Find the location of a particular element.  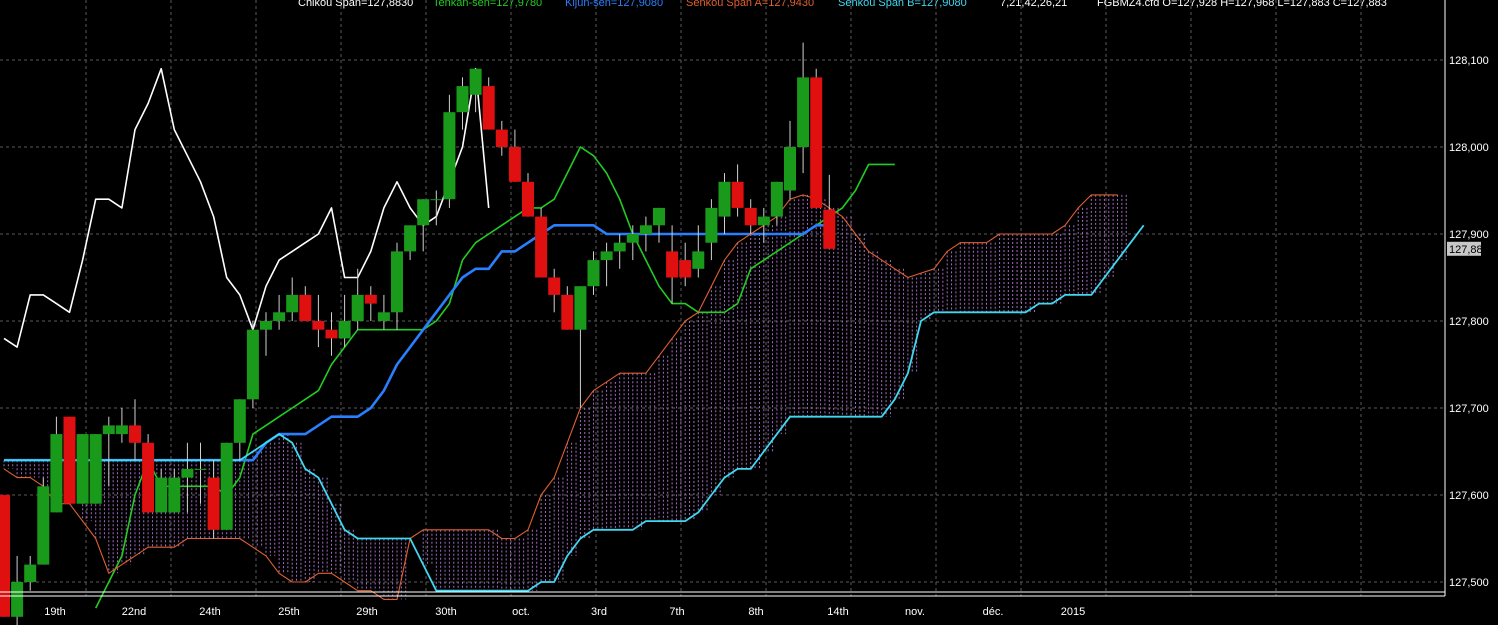

x-tick-label: 24th is located at coordinates (209, 612).